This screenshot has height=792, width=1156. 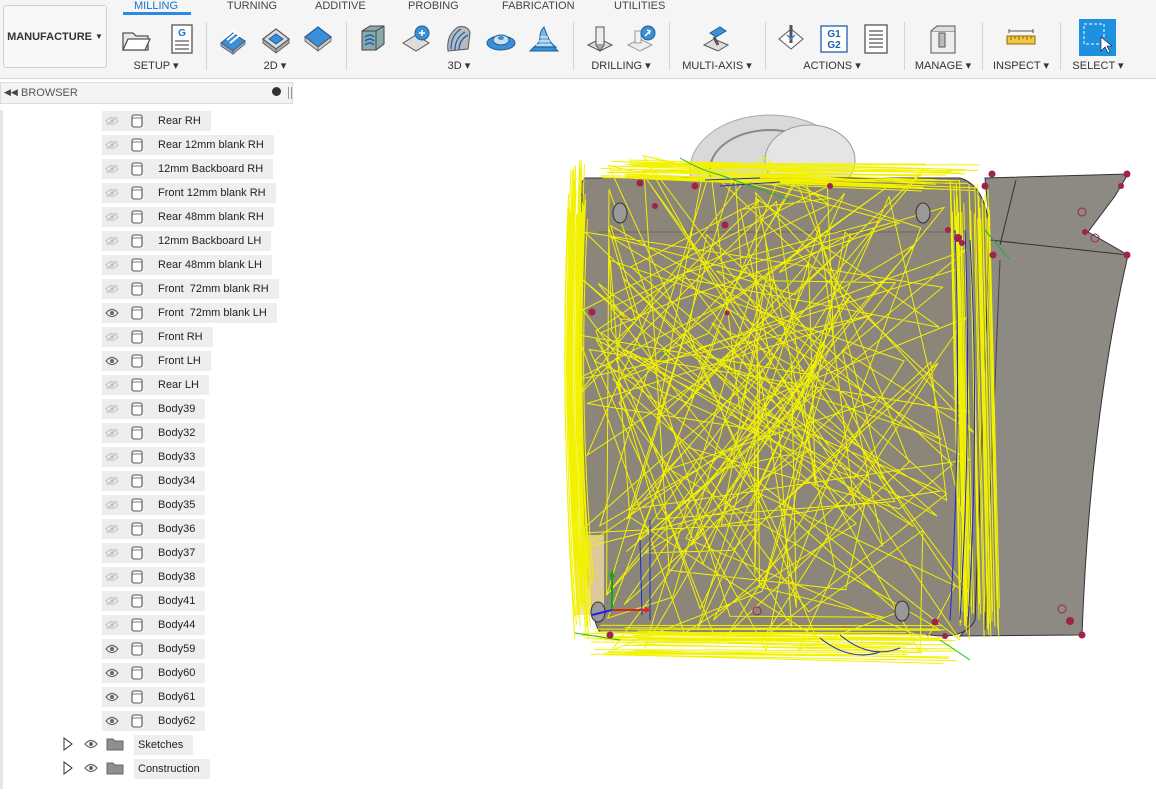 I want to click on select-menu: SELECT ▾, so click(x=1098, y=65).